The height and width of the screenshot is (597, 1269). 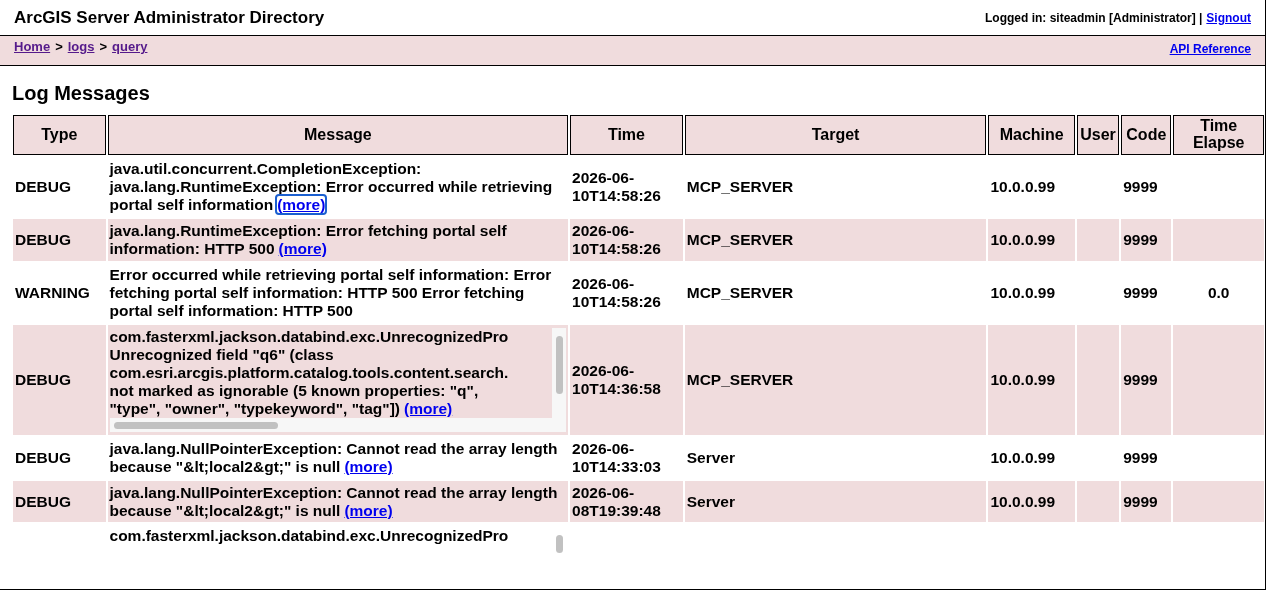 I want to click on horizontal-scrollbar, so click(x=195, y=425).